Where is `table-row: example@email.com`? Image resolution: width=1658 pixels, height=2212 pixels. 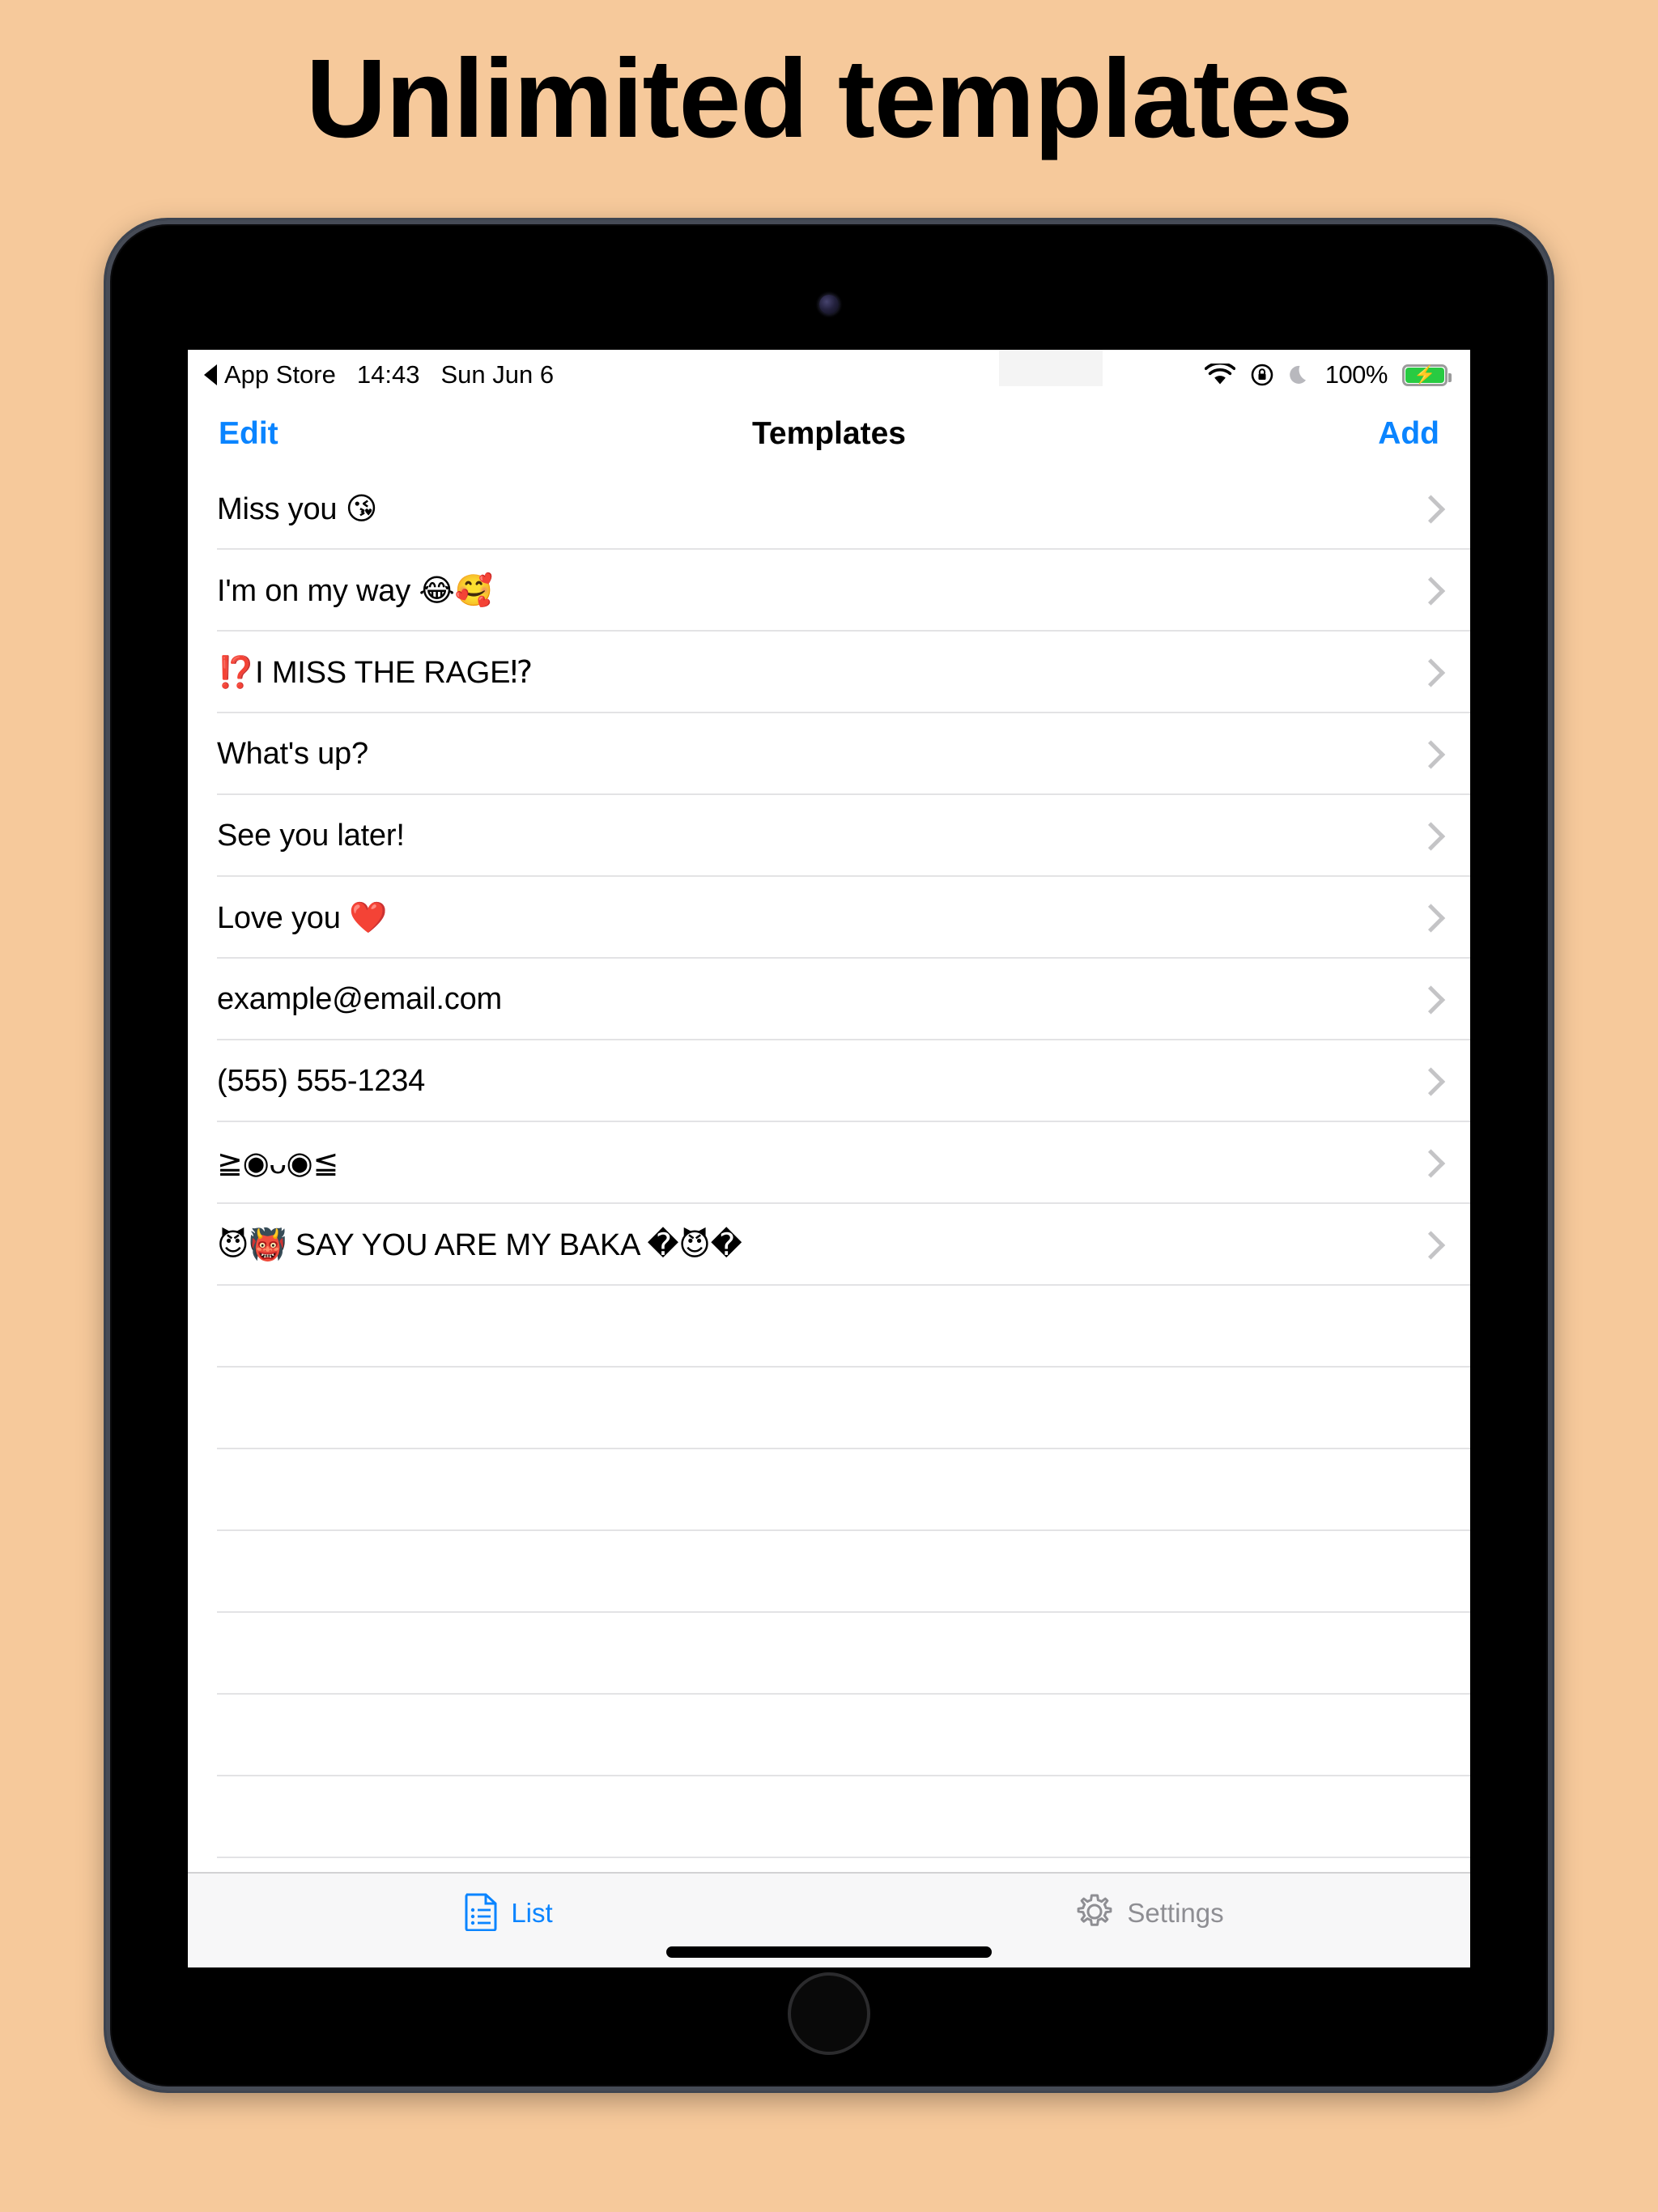 table-row: example@email.com is located at coordinates (829, 1000).